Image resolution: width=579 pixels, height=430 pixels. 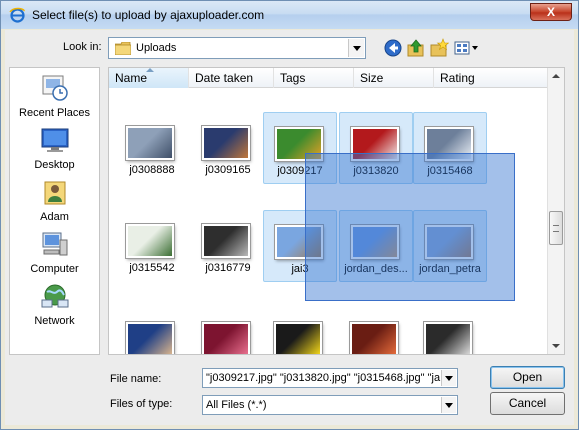 I want to click on place-computer: Computer, so click(x=54, y=252).